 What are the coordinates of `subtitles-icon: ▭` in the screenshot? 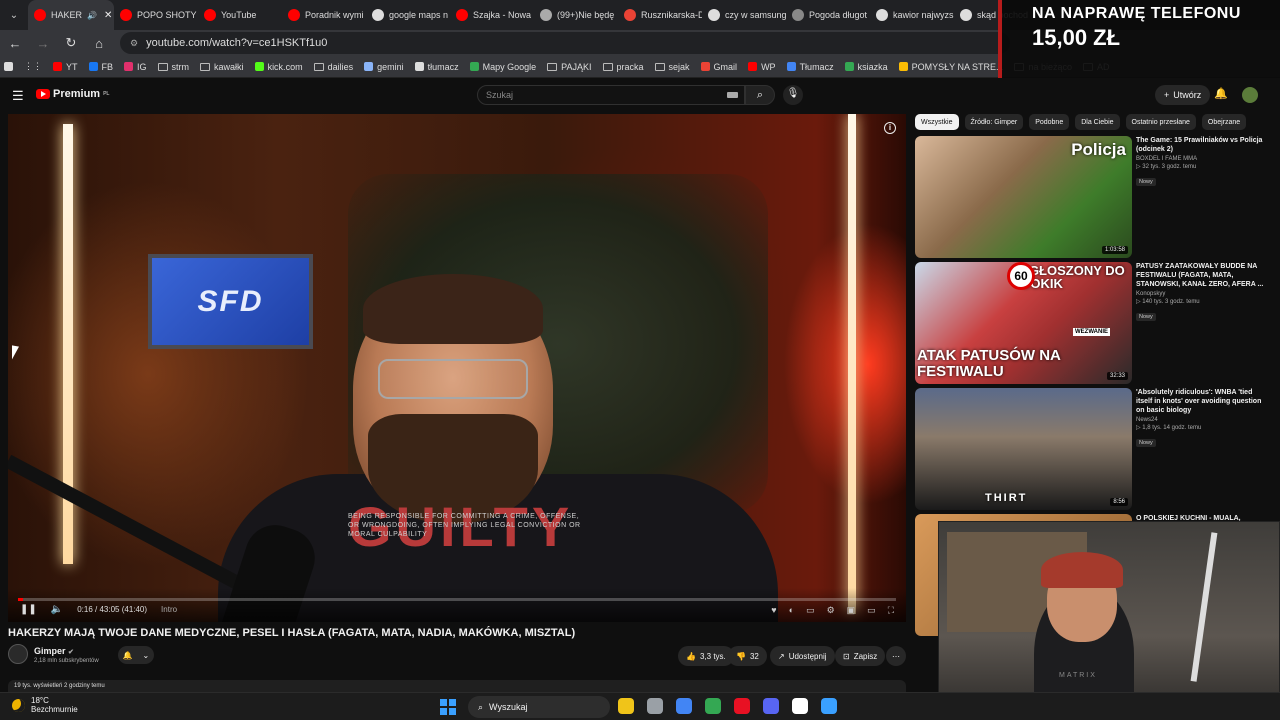 It's located at (810, 610).